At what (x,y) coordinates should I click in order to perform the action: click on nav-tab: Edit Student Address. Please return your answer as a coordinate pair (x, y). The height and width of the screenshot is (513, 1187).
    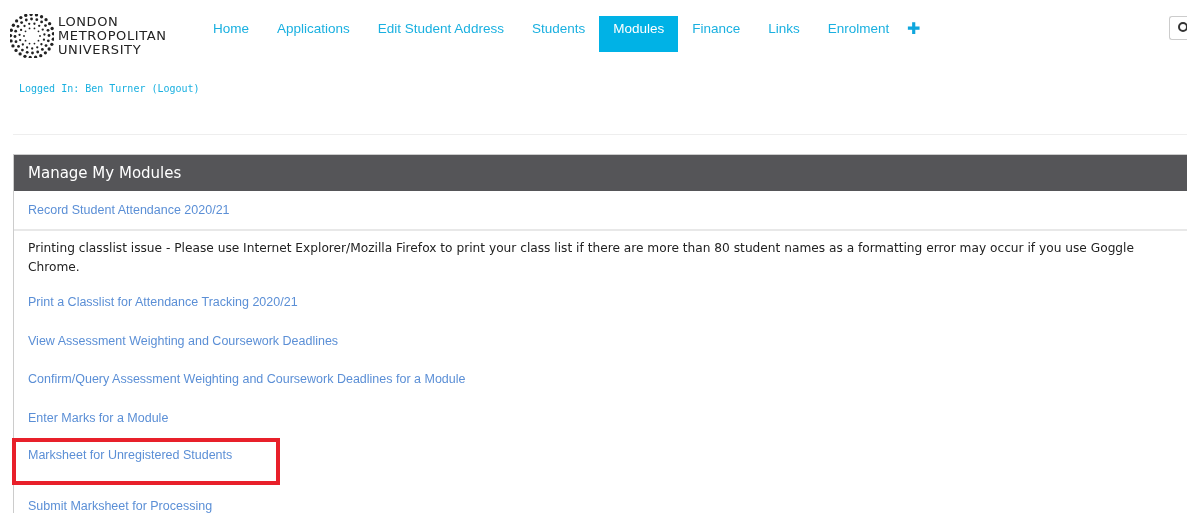
    Looking at the image, I should click on (440, 34).